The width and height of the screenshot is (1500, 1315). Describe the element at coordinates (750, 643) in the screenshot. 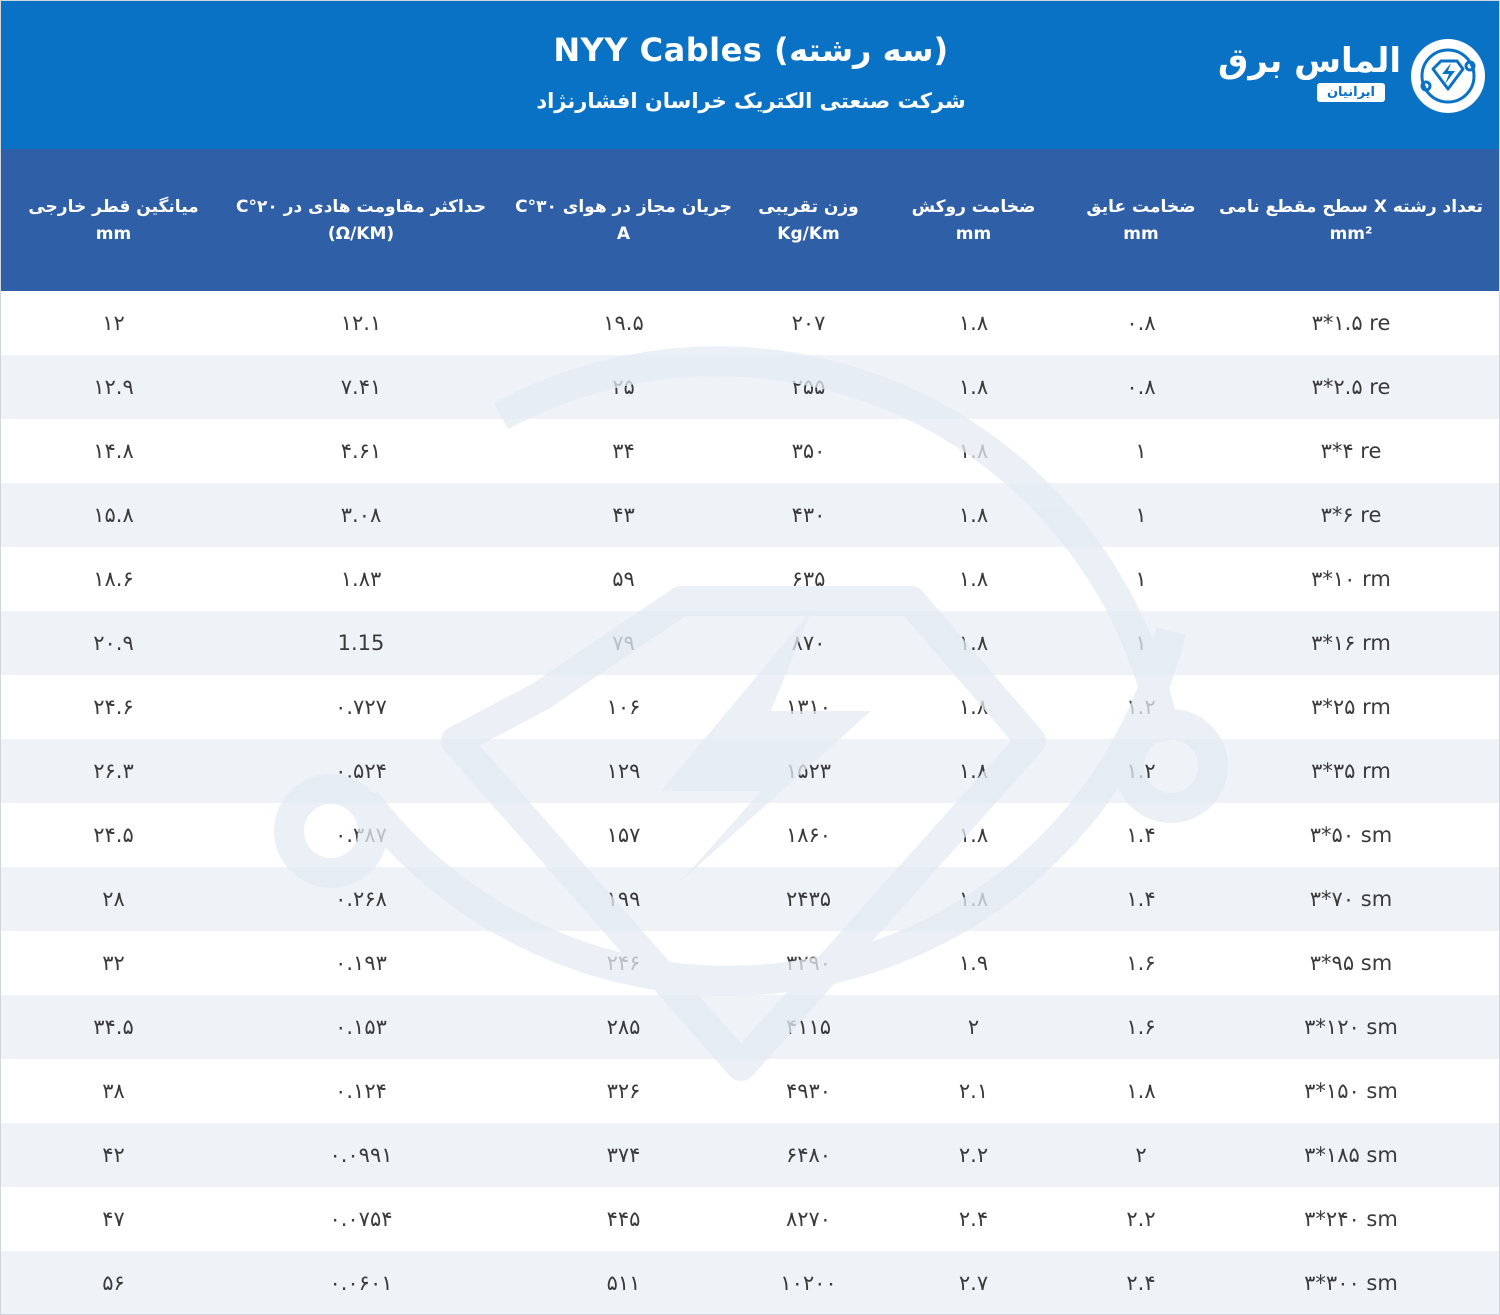

I see `table-row: ۳*۱۶ rm ۱ ۱.۸ ۸۷۰ ۷۹ 1.15 ۲۰.۹` at that location.